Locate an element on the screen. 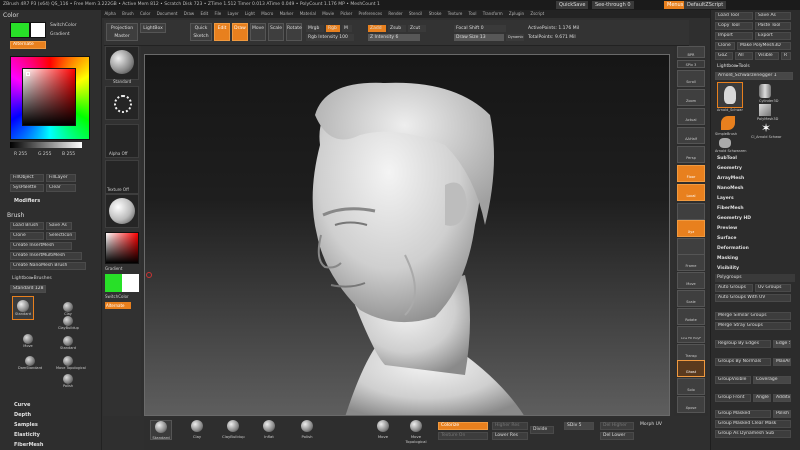  menu-file: File is located at coordinates (218, 14).